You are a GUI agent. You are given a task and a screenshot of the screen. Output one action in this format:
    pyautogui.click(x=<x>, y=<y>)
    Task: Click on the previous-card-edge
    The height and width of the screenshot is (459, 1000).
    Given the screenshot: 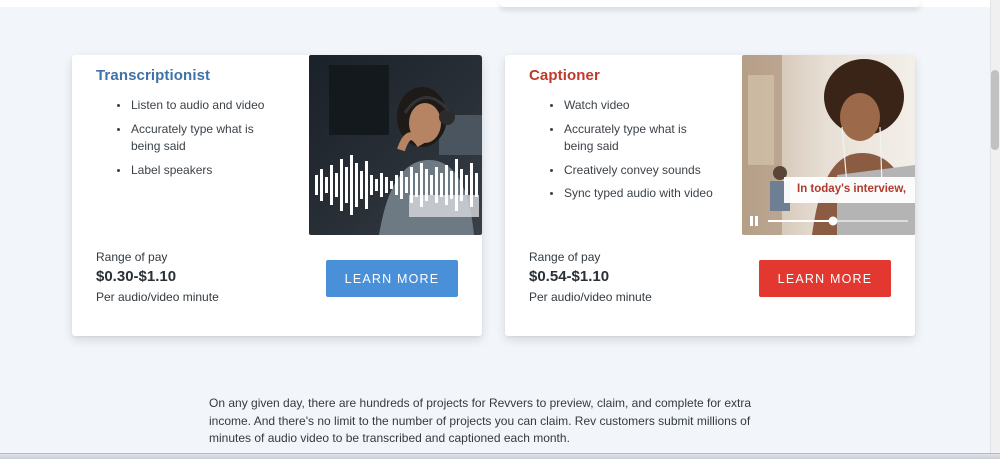 What is the action you would take?
    pyautogui.click(x=710, y=3)
    